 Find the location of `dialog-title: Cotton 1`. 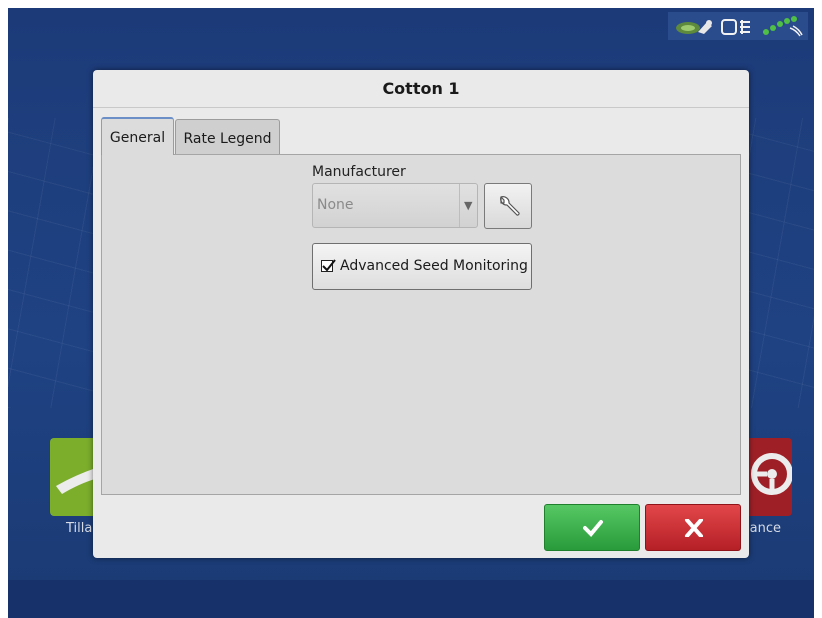

dialog-title: Cotton 1 is located at coordinates (421, 89).